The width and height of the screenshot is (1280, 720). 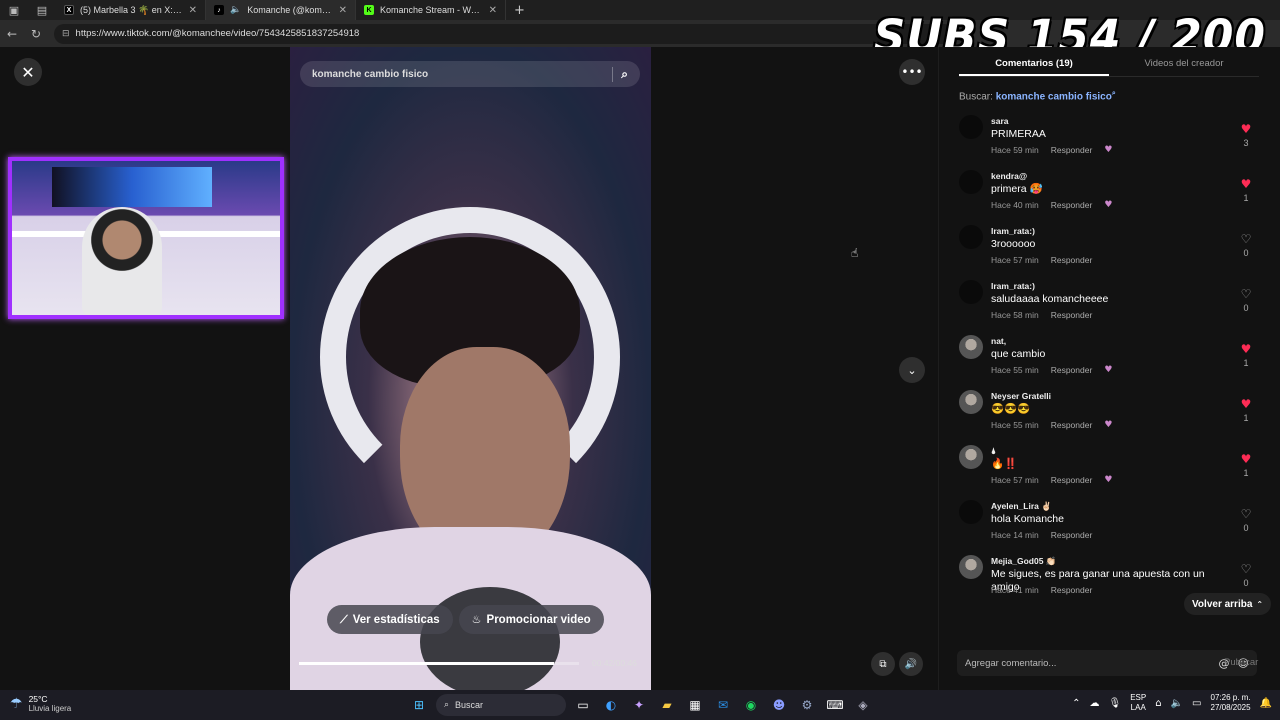 I want to click on tab-actions-icon: ▤, so click(x=42, y=10).